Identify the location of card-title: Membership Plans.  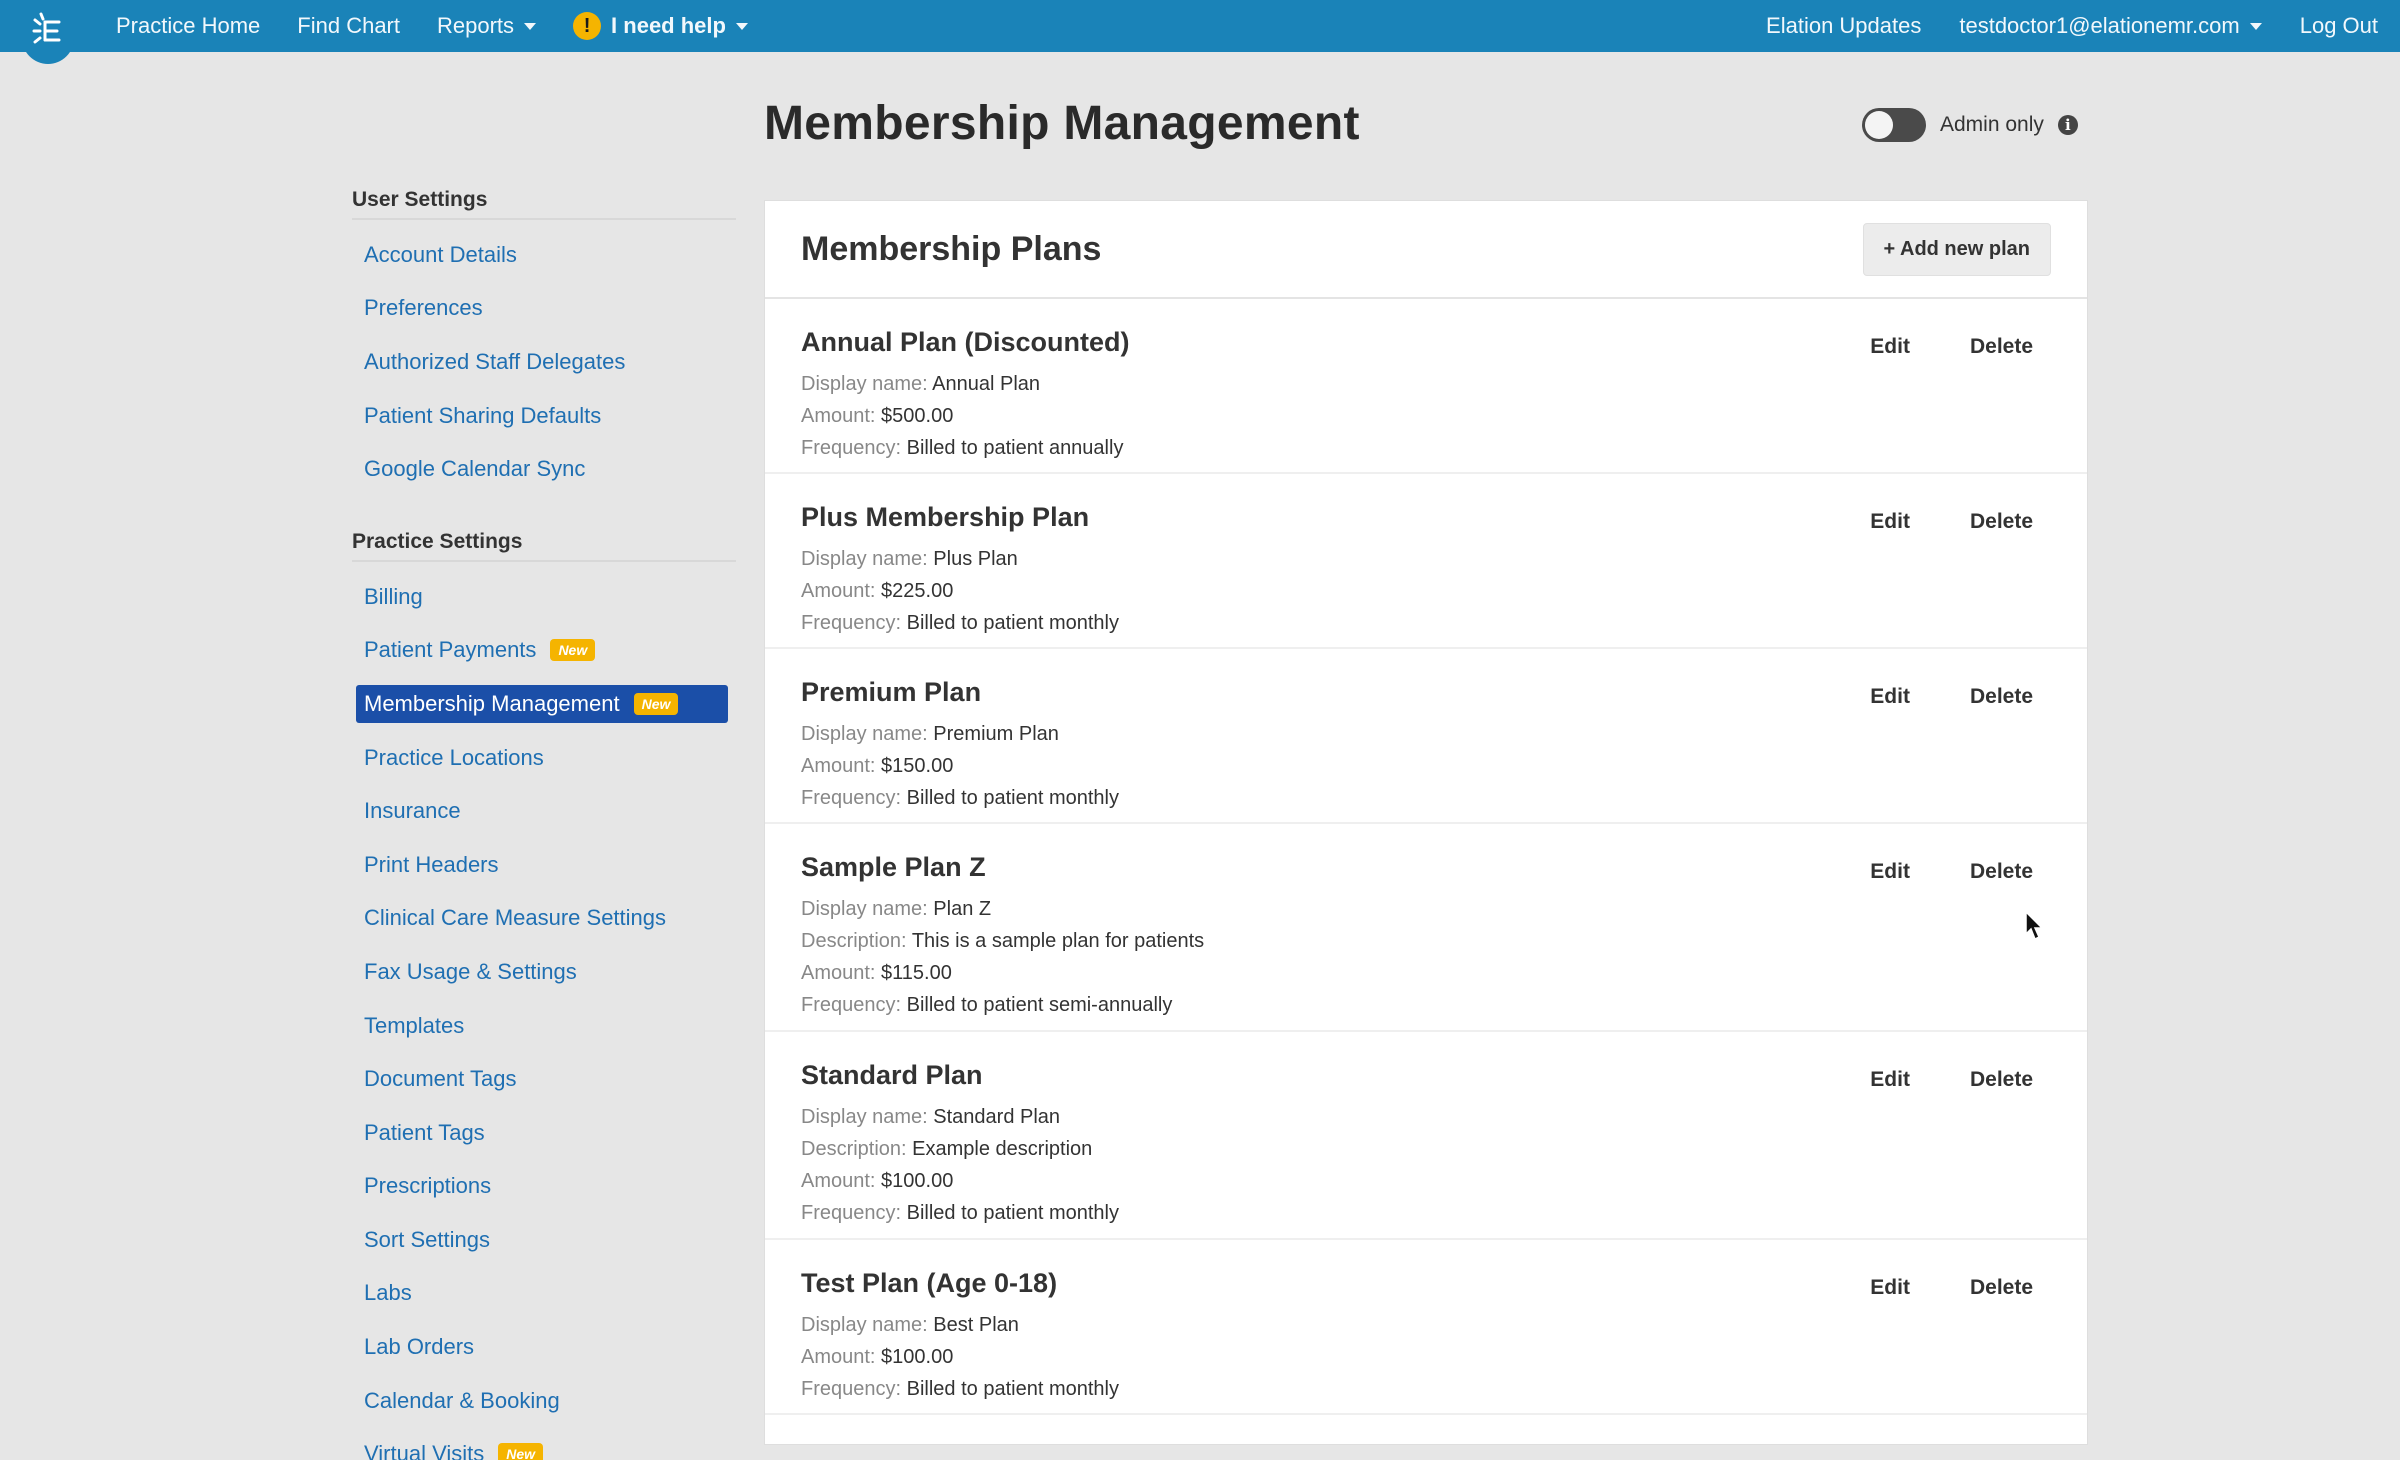
(951, 248).